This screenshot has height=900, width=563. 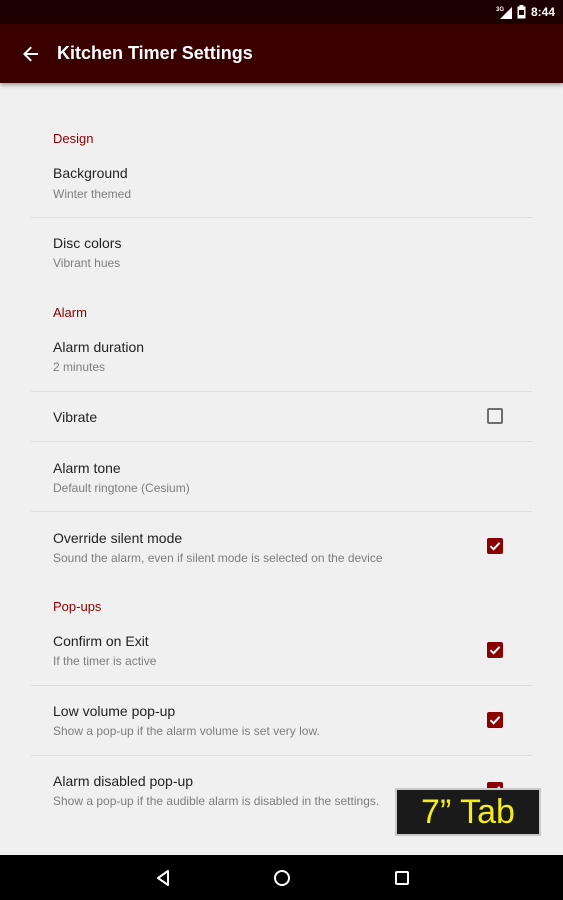 I want to click on arrow-left-icon, so click(x=30, y=54).